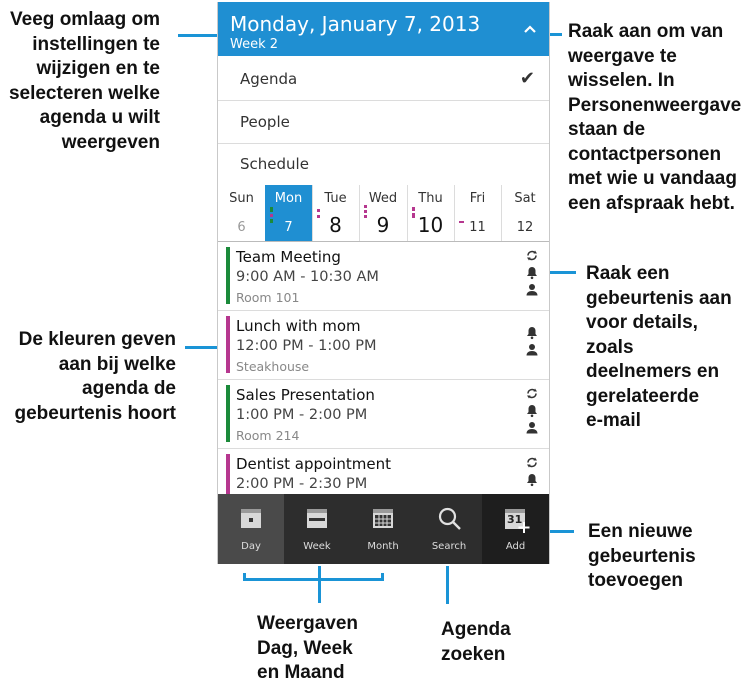 The width and height of the screenshot is (752, 686). Describe the element at coordinates (307, 277) in the screenshot. I see `event-time: 9:00 AM - 10:30 AM` at that location.